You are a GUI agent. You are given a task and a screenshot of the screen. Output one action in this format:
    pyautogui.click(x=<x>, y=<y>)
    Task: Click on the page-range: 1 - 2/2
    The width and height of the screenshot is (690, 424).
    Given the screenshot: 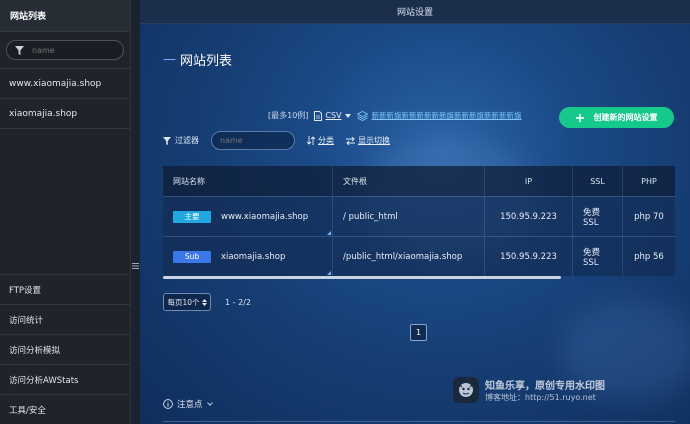 What is the action you would take?
    pyautogui.click(x=238, y=302)
    